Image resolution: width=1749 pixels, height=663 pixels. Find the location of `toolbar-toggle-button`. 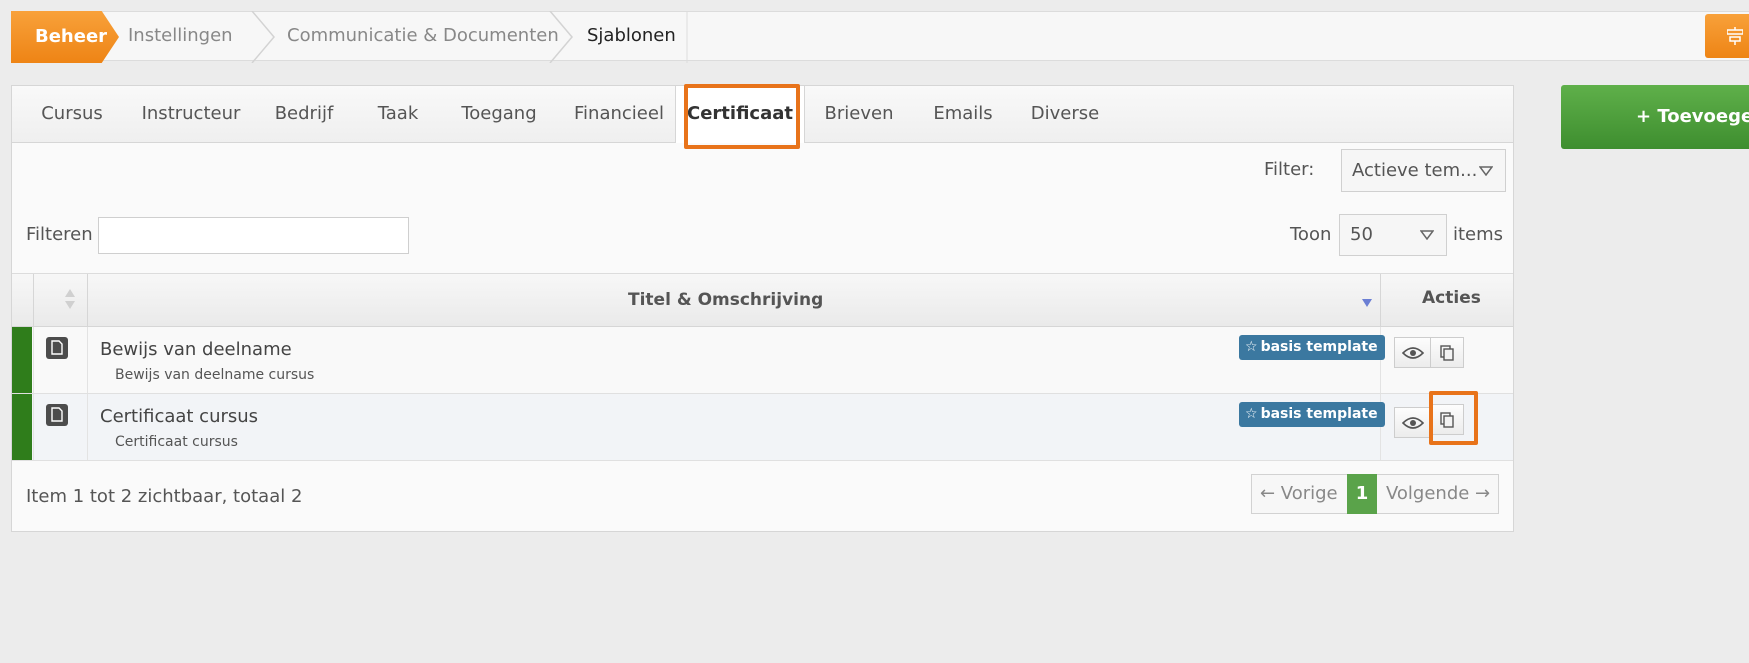

toolbar-toggle-button is located at coordinates (1727, 36).